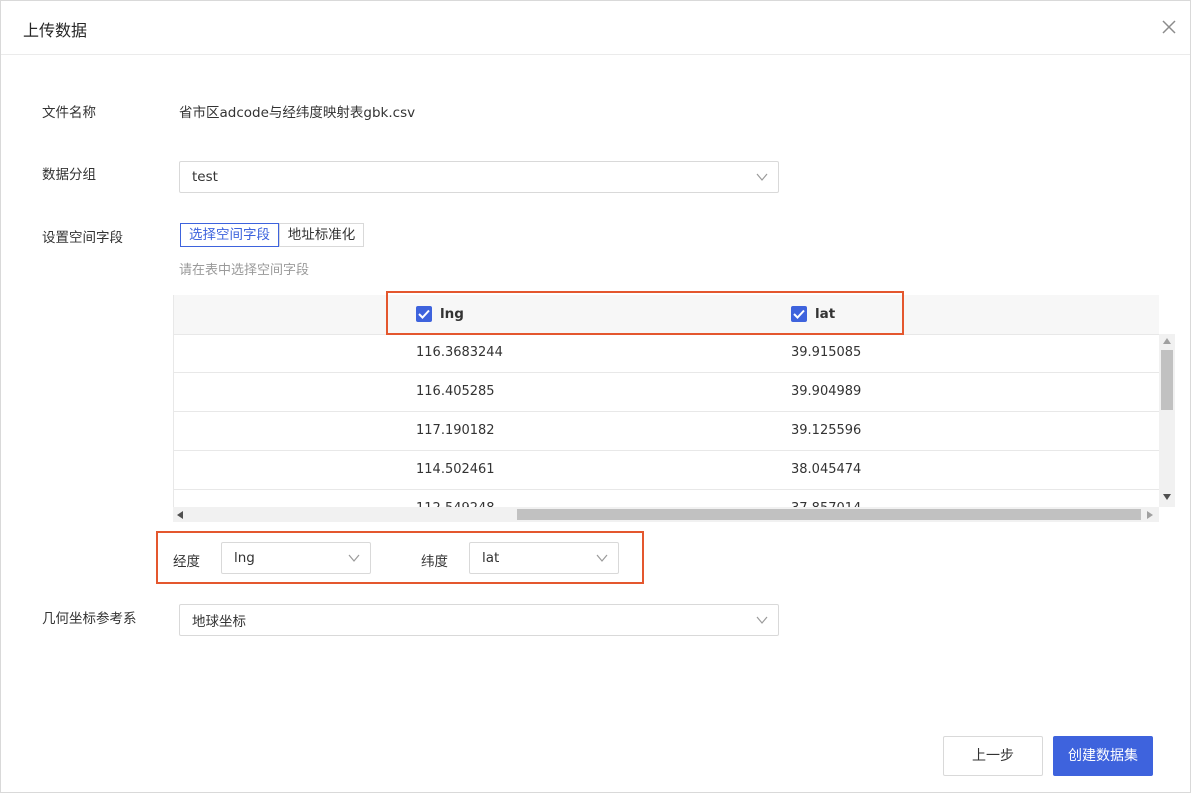  Describe the element at coordinates (666, 470) in the screenshot. I see `table-row: 114.502461 38.045474` at that location.